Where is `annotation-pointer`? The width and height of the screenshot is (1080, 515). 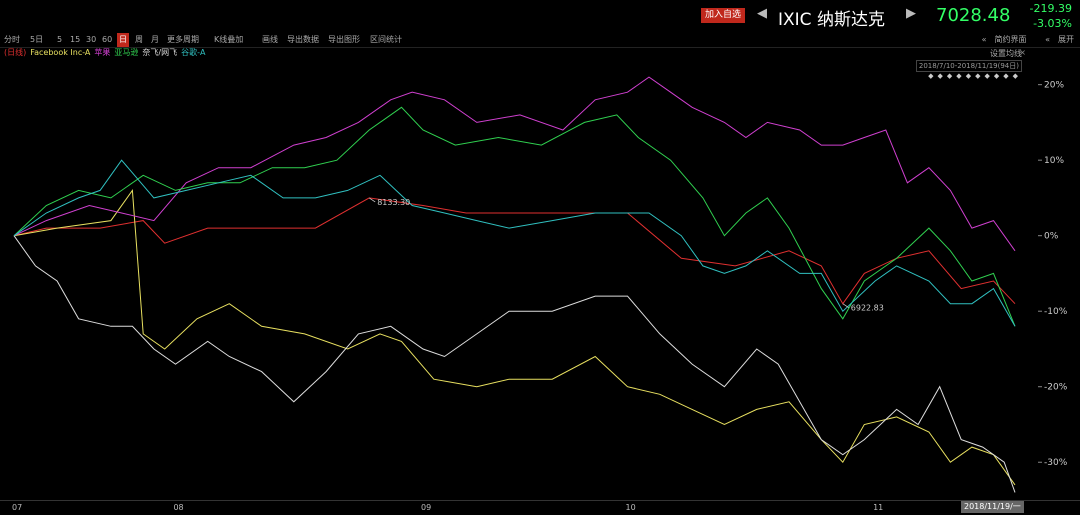
annotation-pointer is located at coordinates (846, 305).